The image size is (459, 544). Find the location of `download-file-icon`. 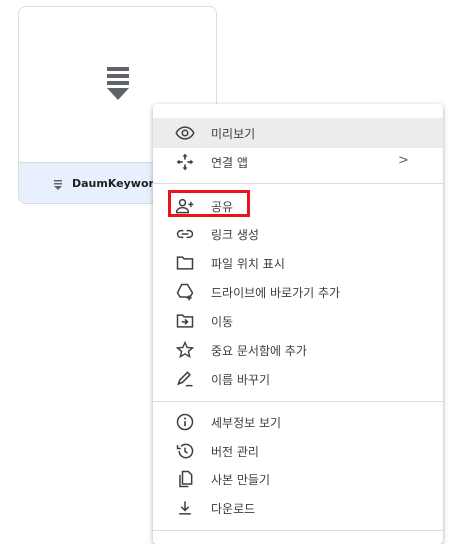

download-file-icon is located at coordinates (117, 83).